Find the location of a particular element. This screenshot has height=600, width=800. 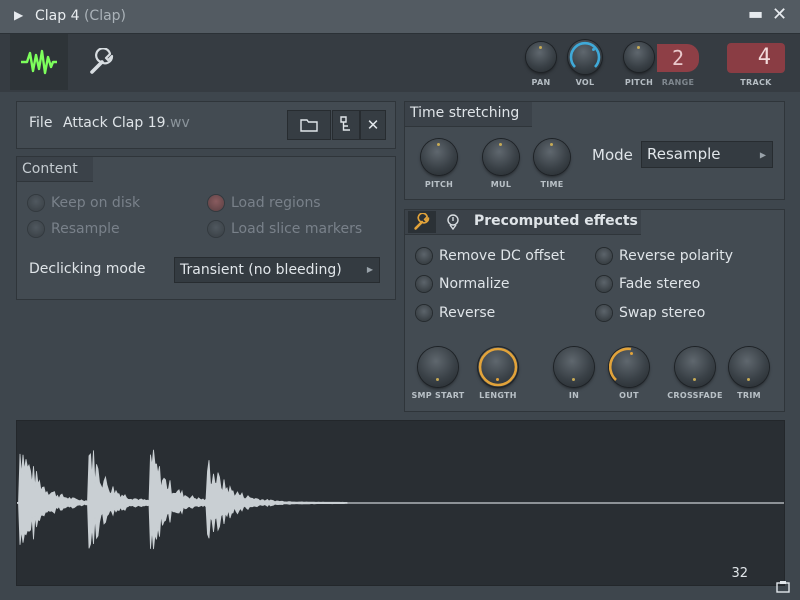

stretch-time-label: TIME is located at coordinates (552, 184).